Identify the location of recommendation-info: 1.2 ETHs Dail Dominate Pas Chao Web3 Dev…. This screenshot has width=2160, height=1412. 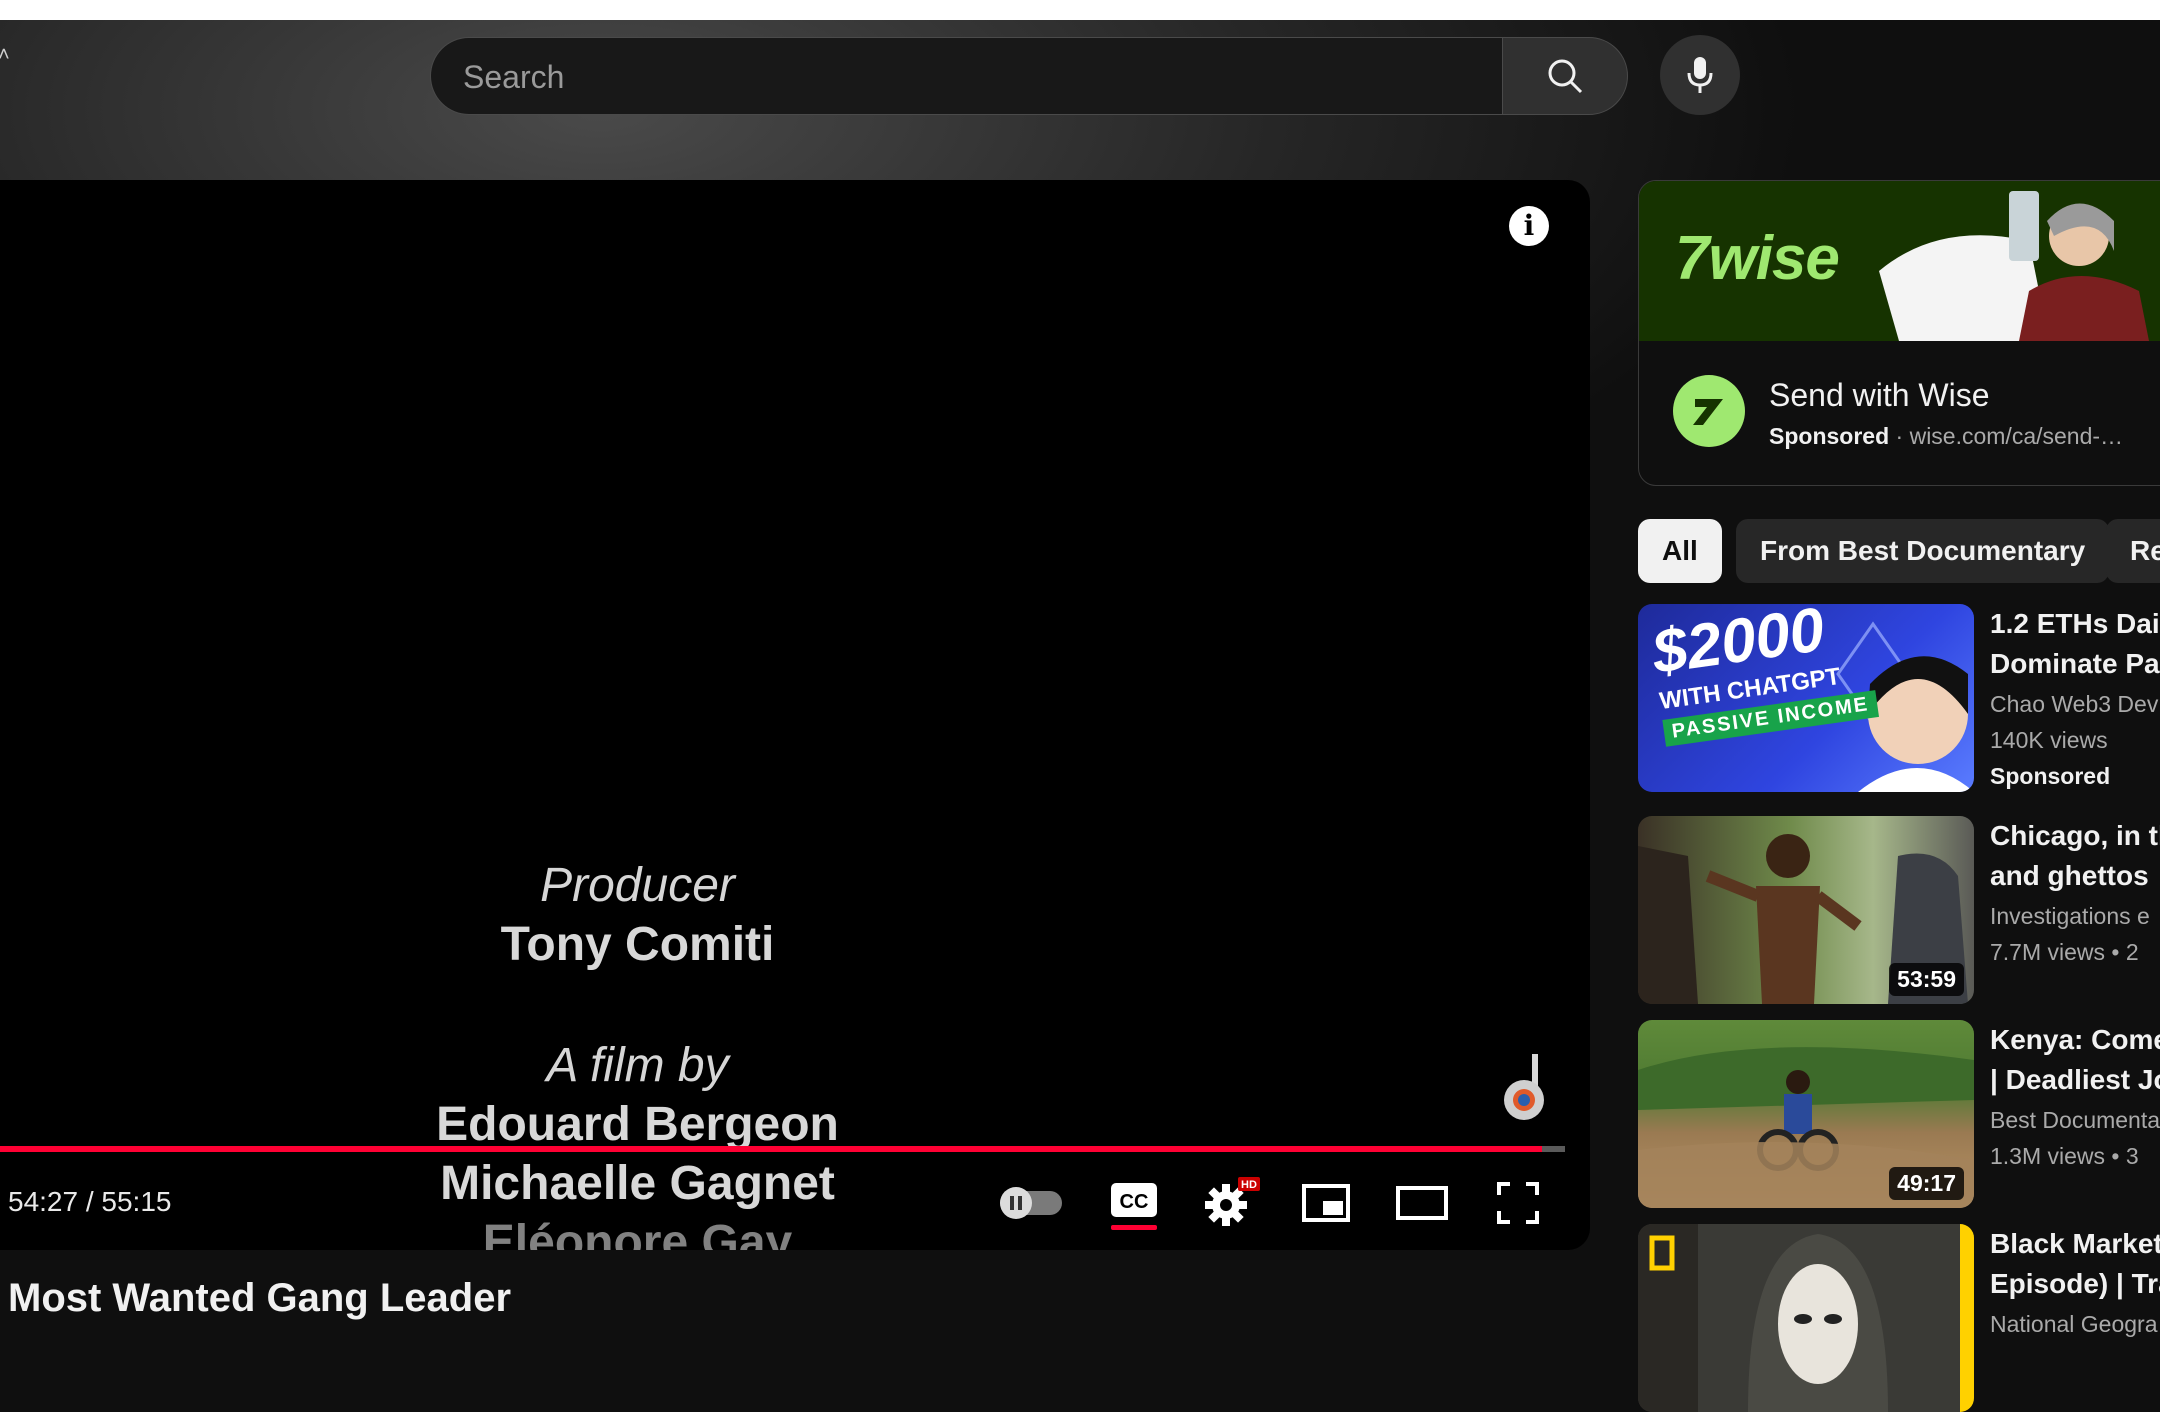
(2075, 699).